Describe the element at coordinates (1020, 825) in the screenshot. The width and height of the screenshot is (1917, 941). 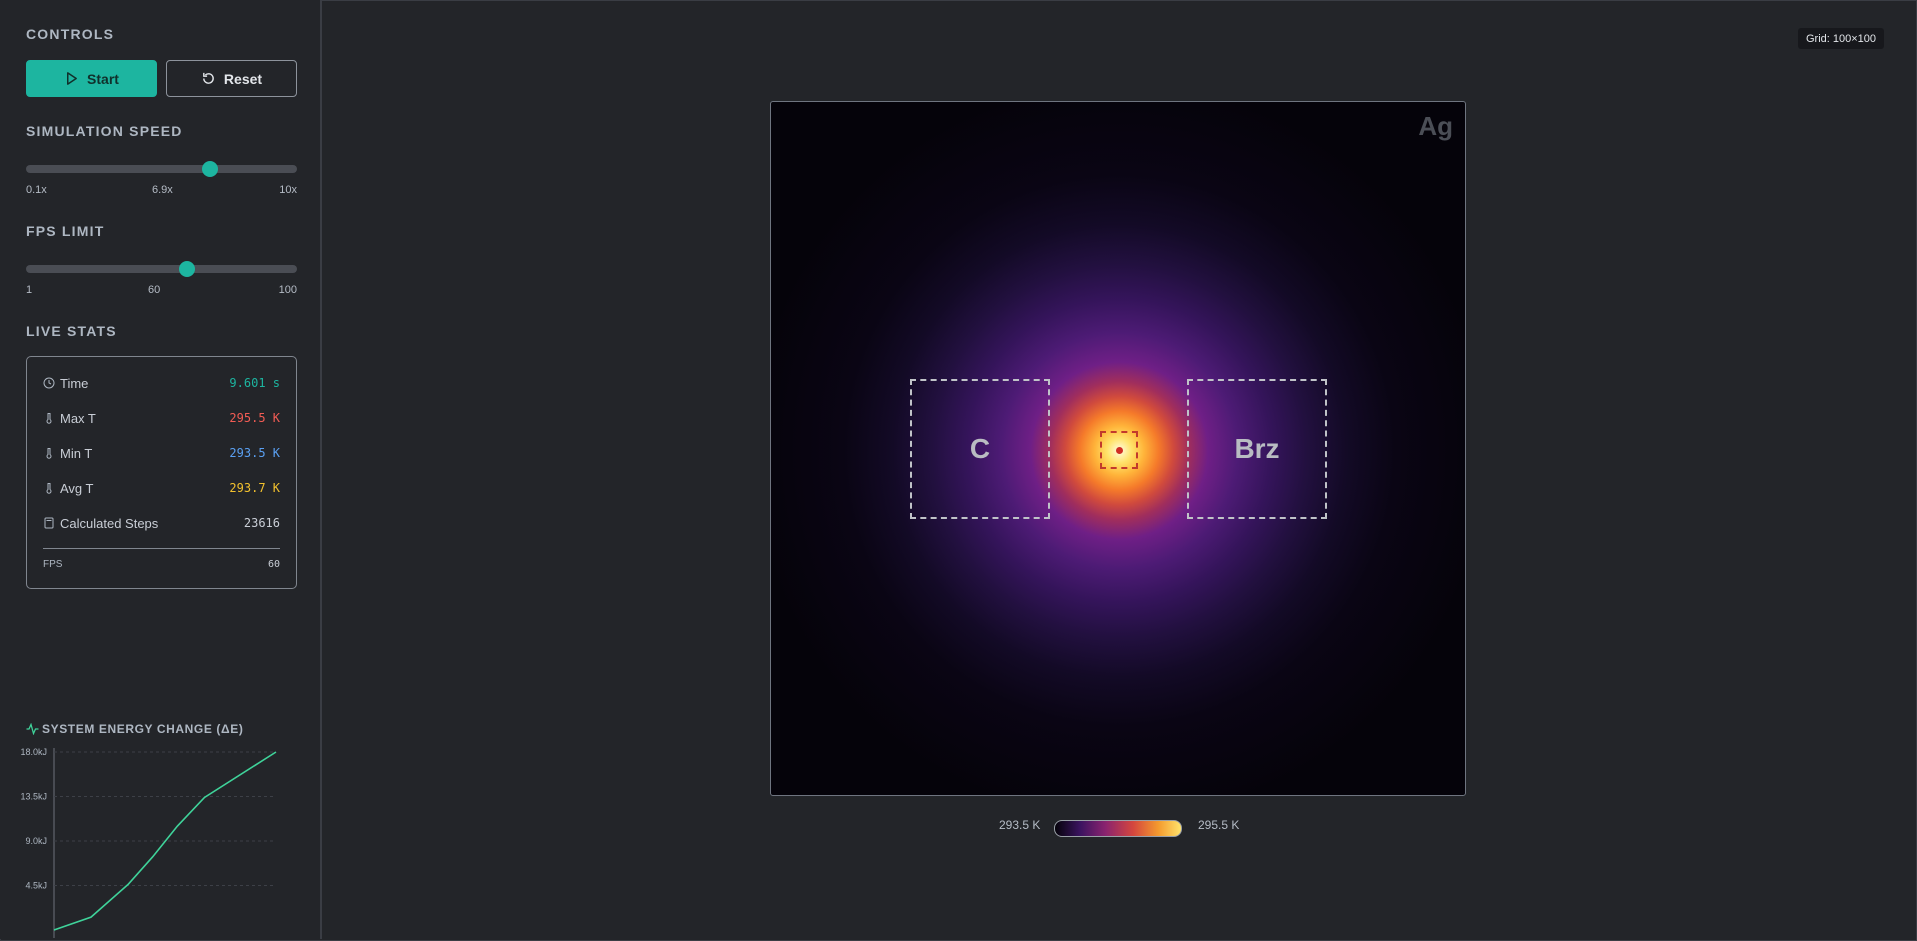
I see `legend-min: 293.5 K` at that location.